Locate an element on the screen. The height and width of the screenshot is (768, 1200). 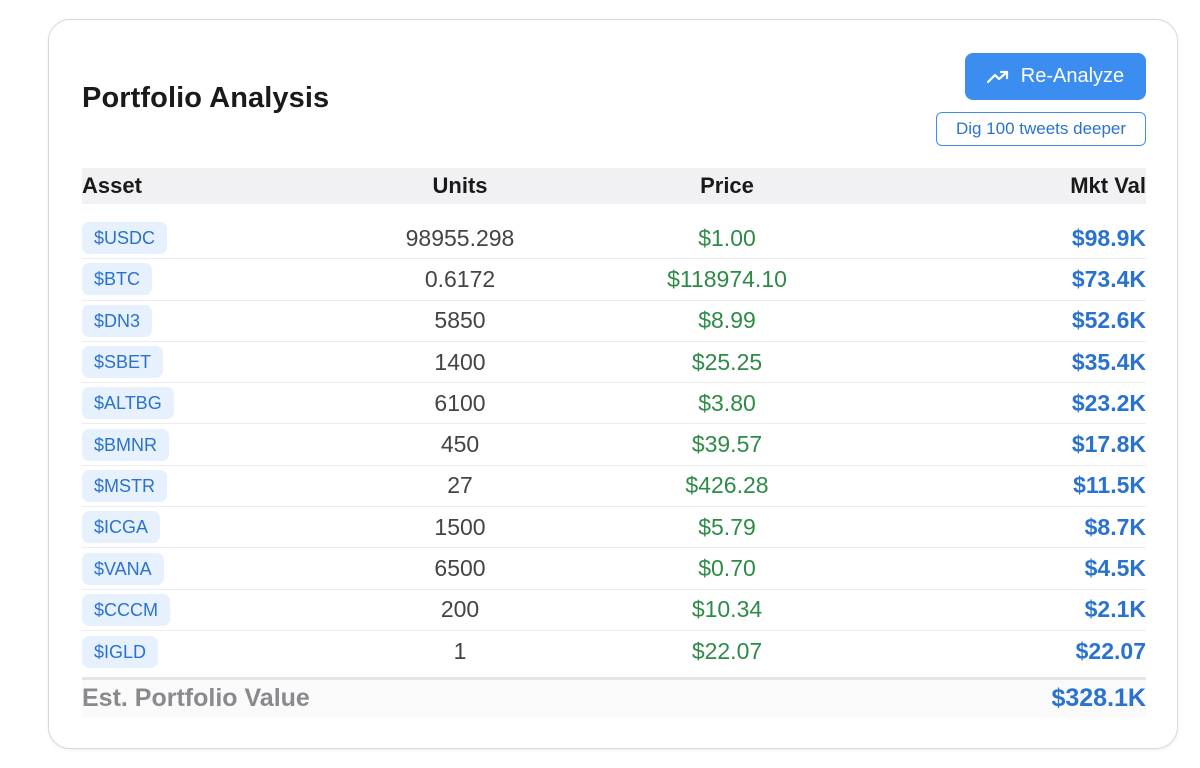
asset-ticker: $MSTR is located at coordinates (125, 485).